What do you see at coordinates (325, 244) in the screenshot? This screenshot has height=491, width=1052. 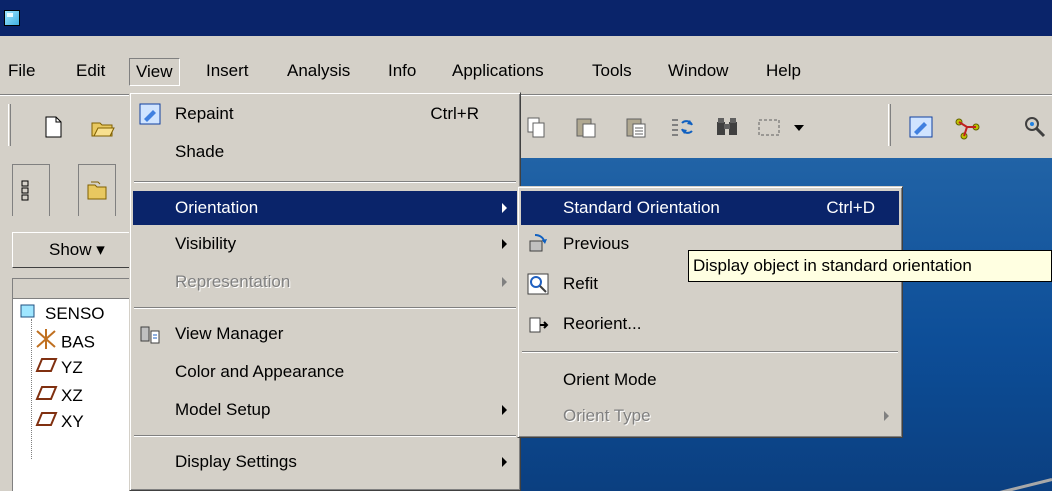 I see `menu-item-visibility: Visibility` at bounding box center [325, 244].